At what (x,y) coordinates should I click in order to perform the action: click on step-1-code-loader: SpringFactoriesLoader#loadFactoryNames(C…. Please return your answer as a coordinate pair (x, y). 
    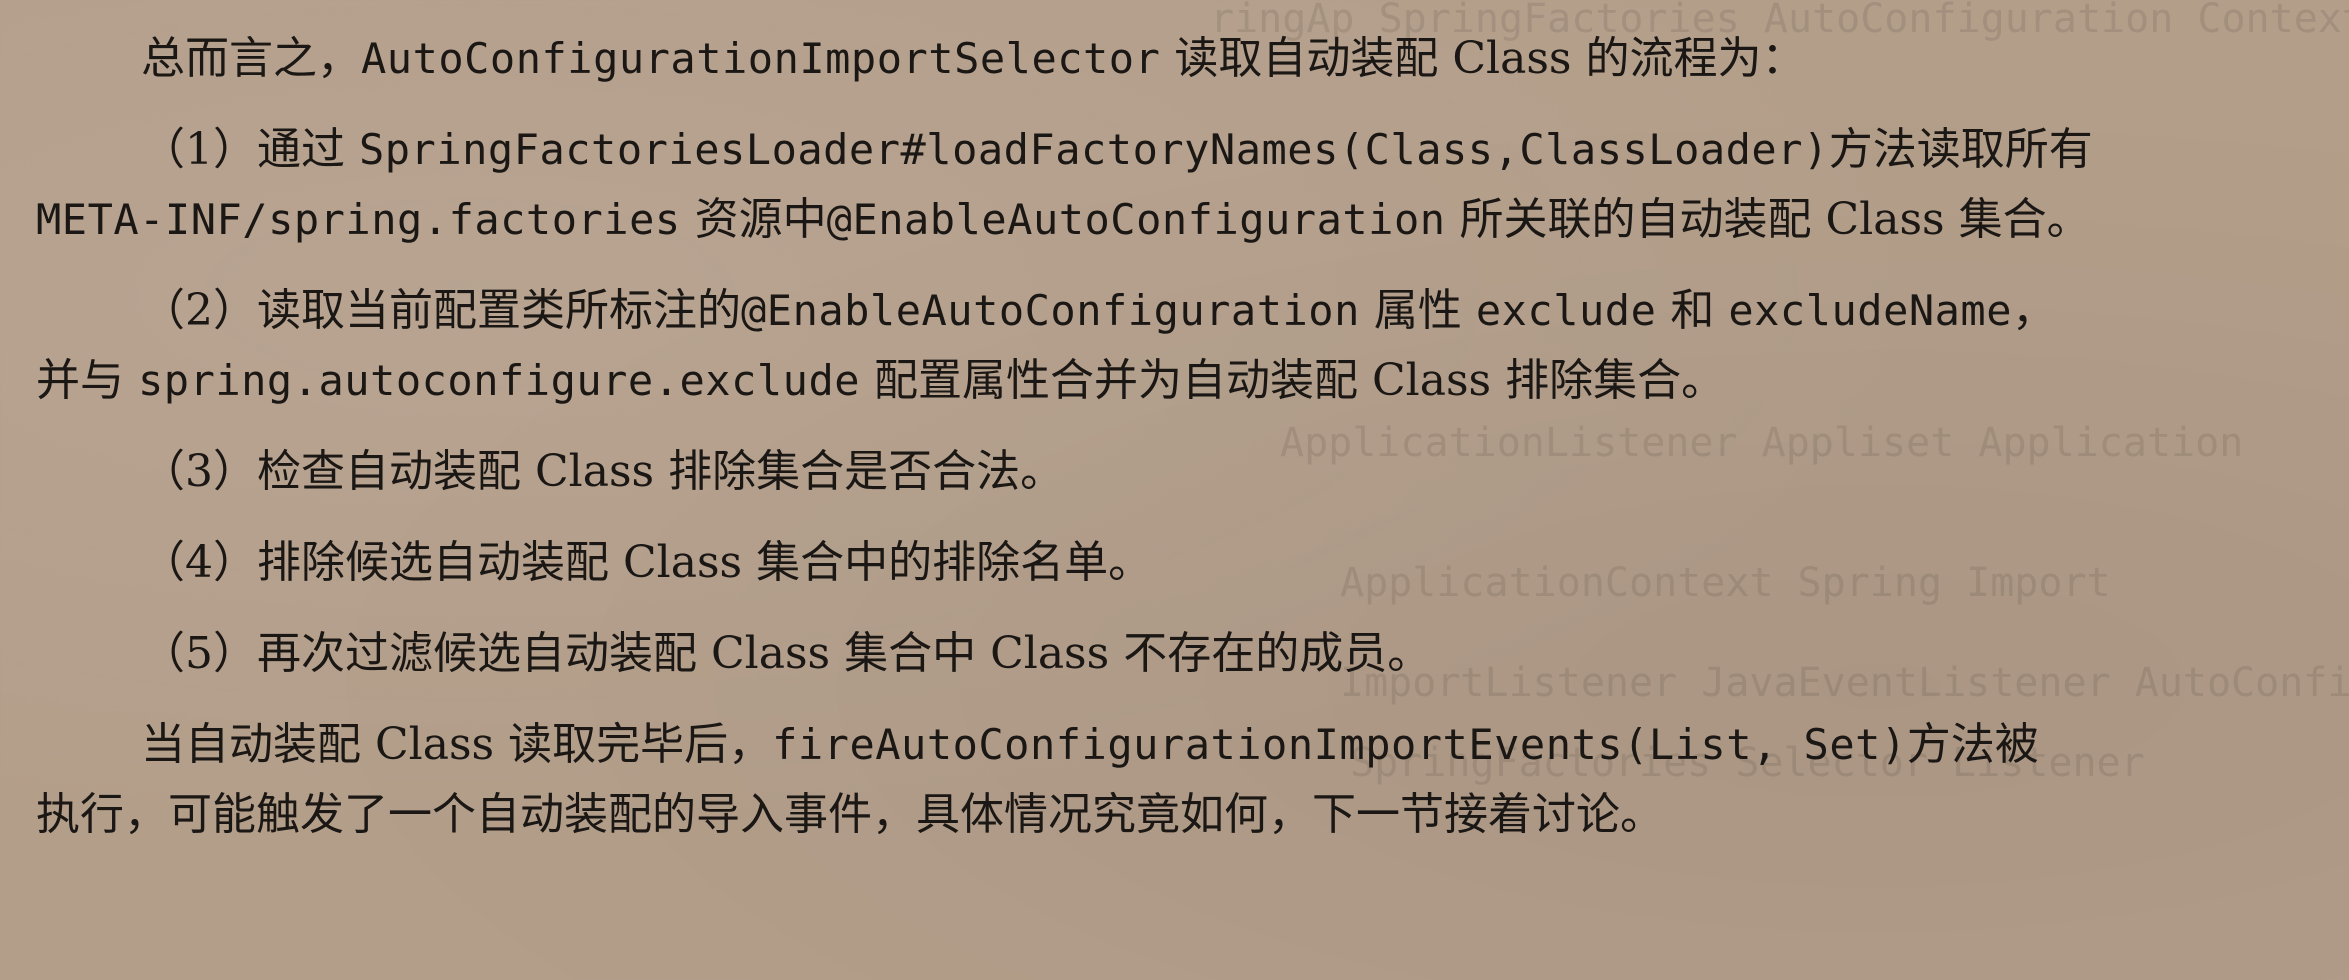
    Looking at the image, I should click on (1093, 149).